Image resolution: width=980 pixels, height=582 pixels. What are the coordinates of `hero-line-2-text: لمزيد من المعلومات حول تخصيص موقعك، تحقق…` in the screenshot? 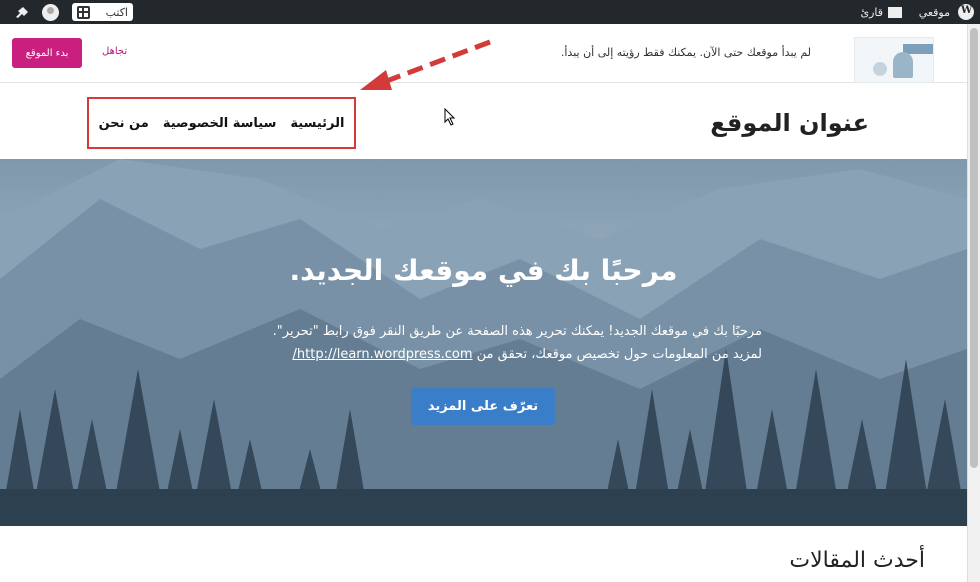 It's located at (619, 354).